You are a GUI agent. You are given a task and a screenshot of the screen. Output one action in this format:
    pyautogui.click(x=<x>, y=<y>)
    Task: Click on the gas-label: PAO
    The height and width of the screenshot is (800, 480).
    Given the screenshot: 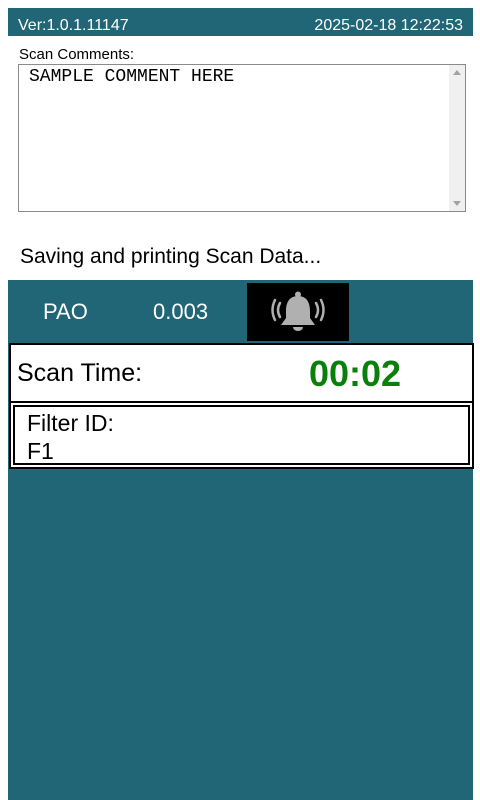 What is the action you would take?
    pyautogui.click(x=65, y=311)
    